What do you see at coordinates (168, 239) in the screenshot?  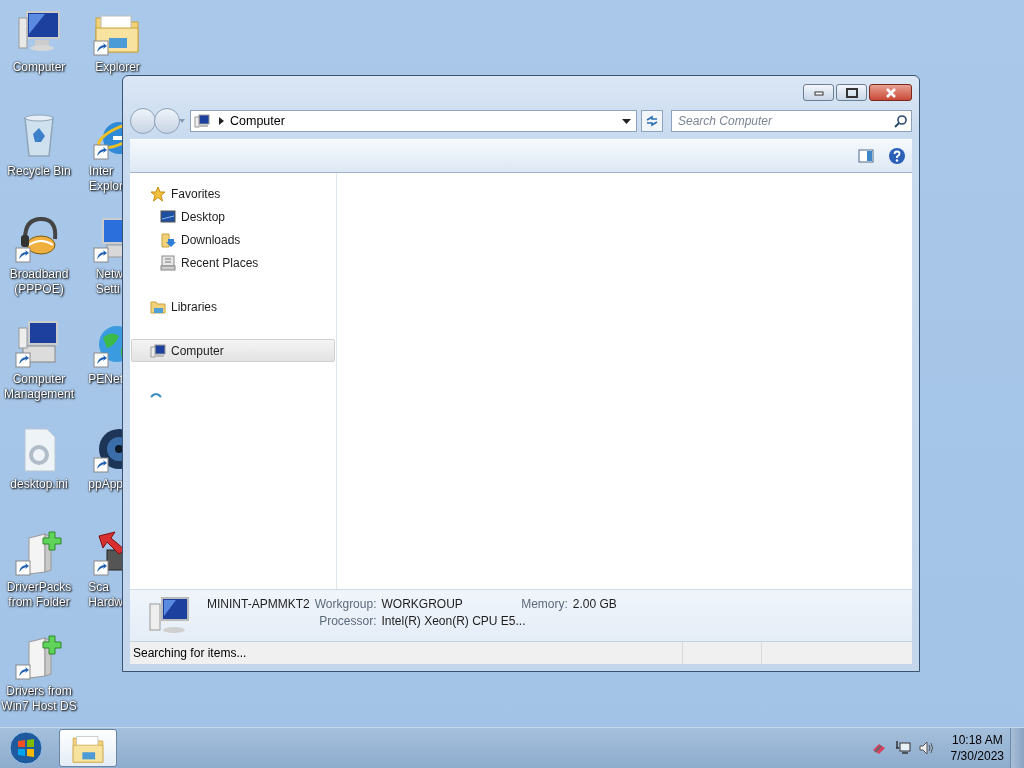 I see `download-folder-icon` at bounding box center [168, 239].